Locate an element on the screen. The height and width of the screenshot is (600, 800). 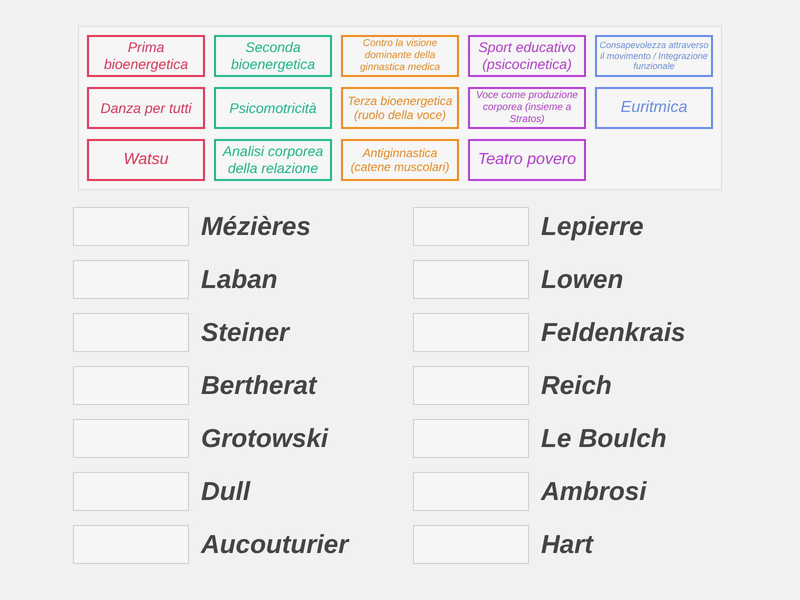
name-label: Ambrosi is located at coordinates (593, 491).